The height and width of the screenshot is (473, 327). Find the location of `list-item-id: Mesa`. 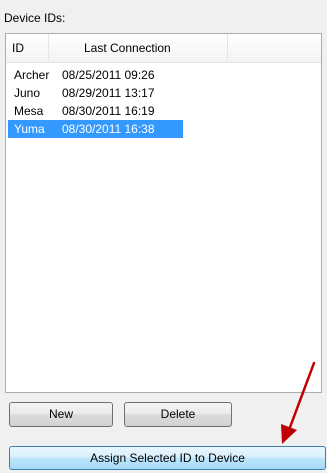

list-item-id: Mesa is located at coordinates (29, 111).